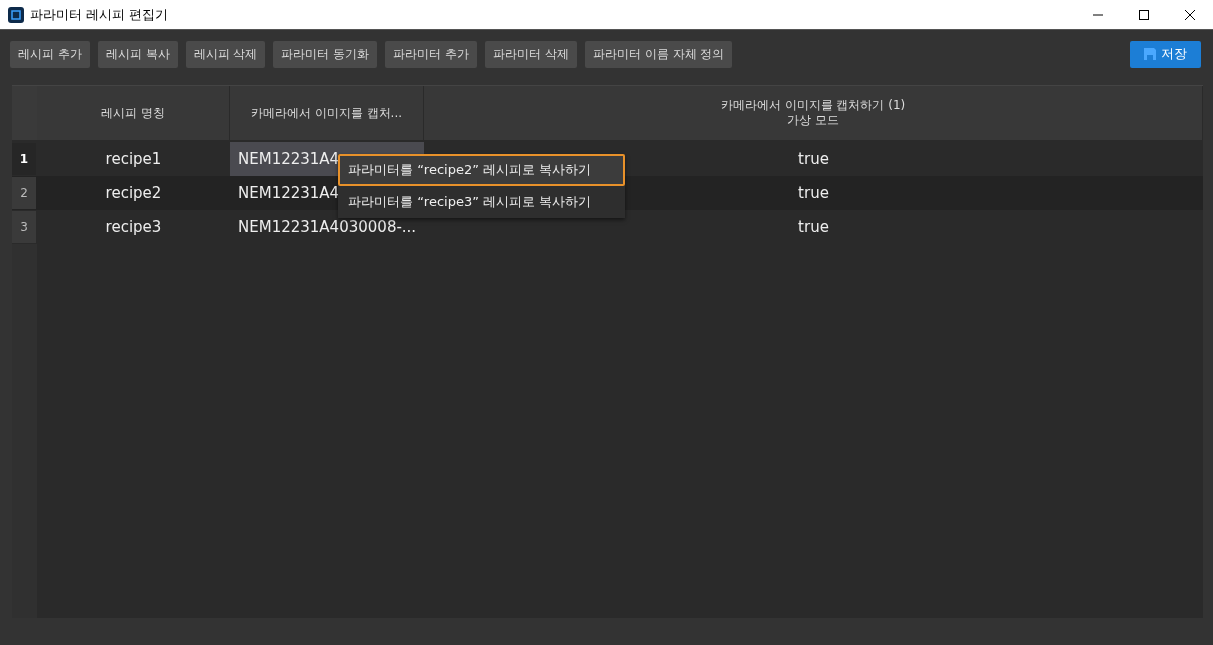  I want to click on menu-item: 파라미터를 “recipe2” 레시피로 복사하기, so click(481, 170).